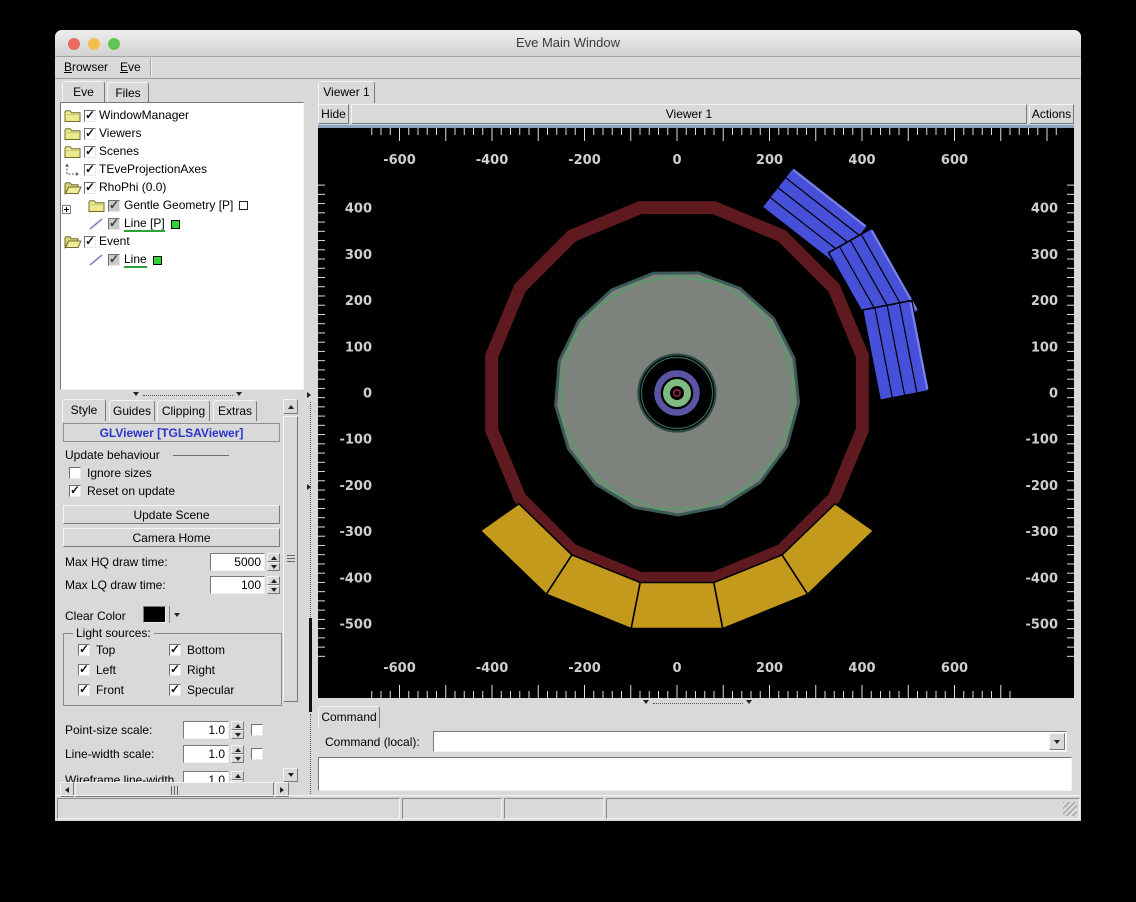  What do you see at coordinates (1070, 809) in the screenshot?
I see `resize-grip` at bounding box center [1070, 809].